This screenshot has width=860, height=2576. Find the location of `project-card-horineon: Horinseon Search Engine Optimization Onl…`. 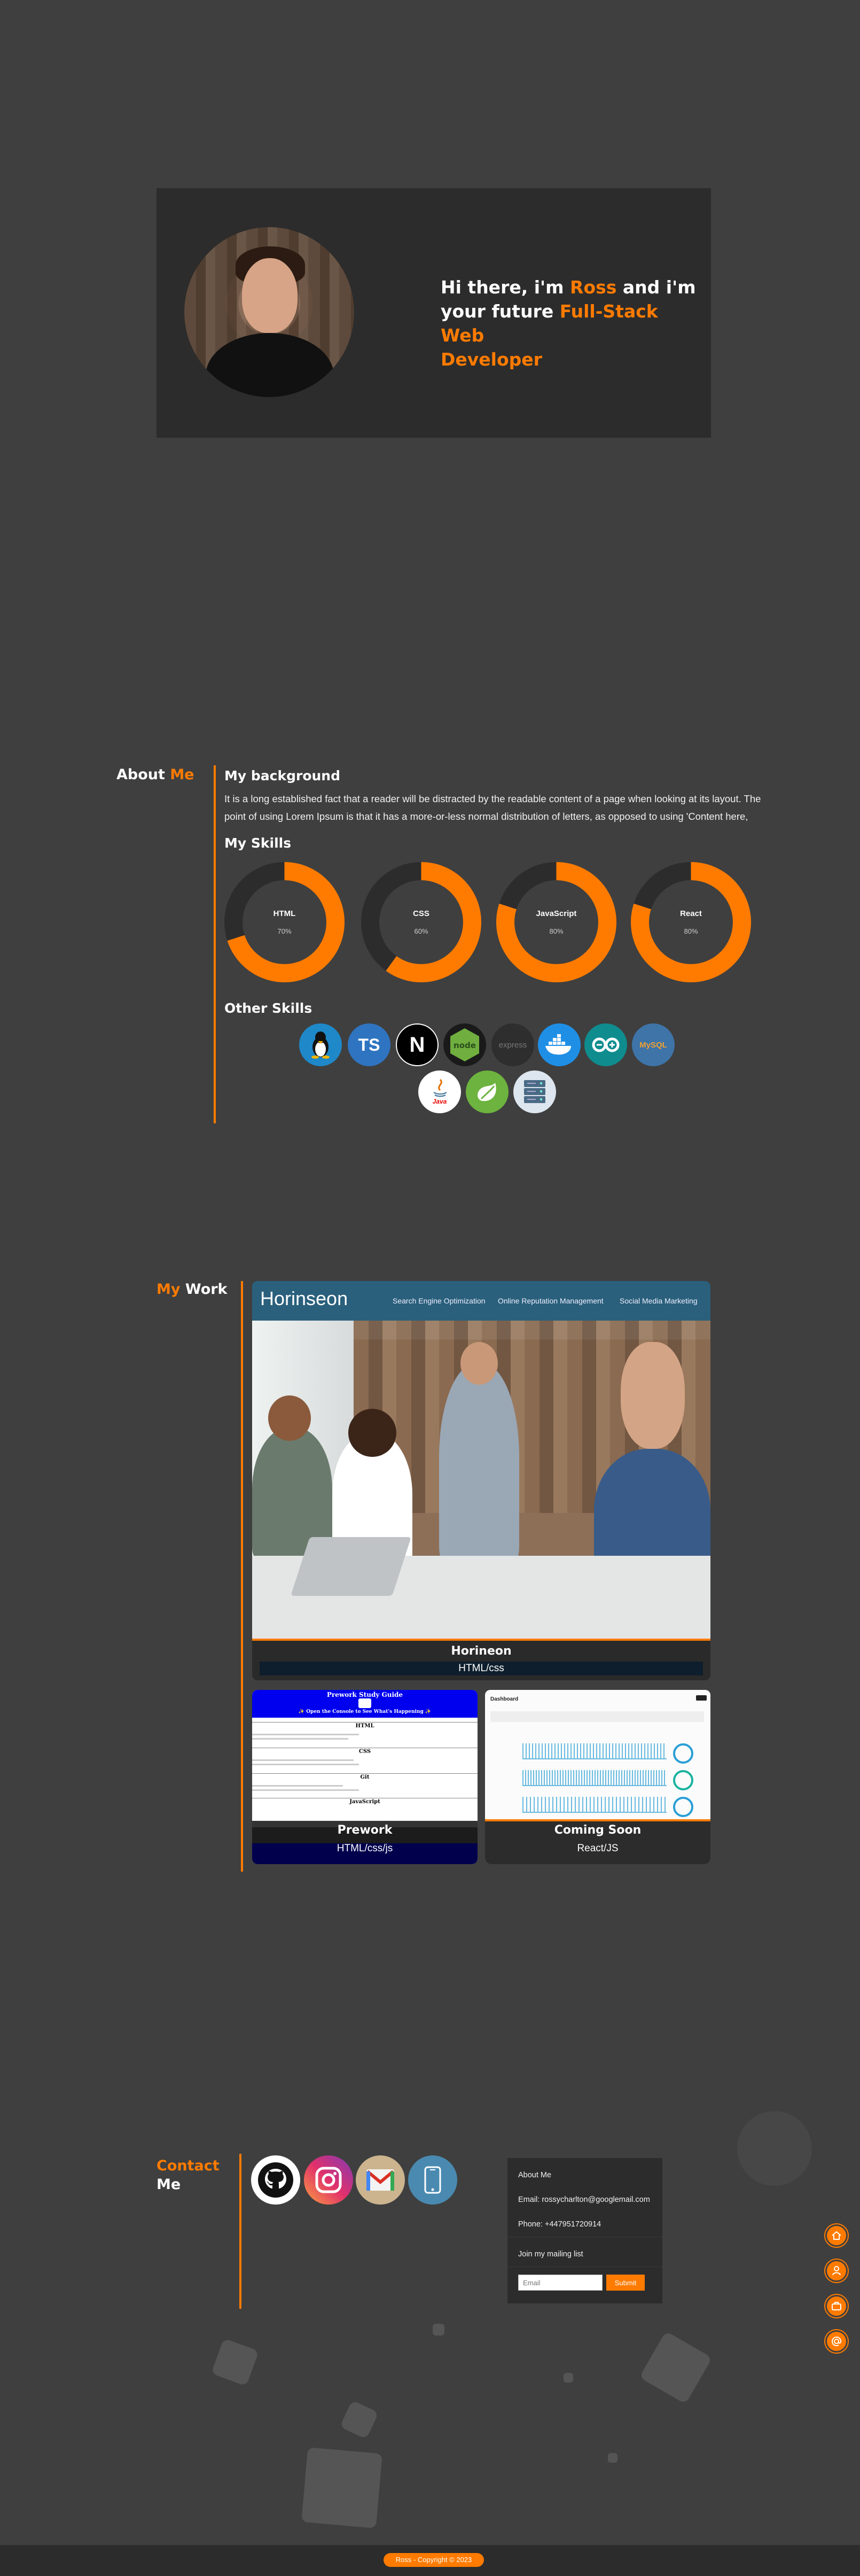

project-card-horineon: Horinseon Search Engine Optimization Onl… is located at coordinates (481, 1480).